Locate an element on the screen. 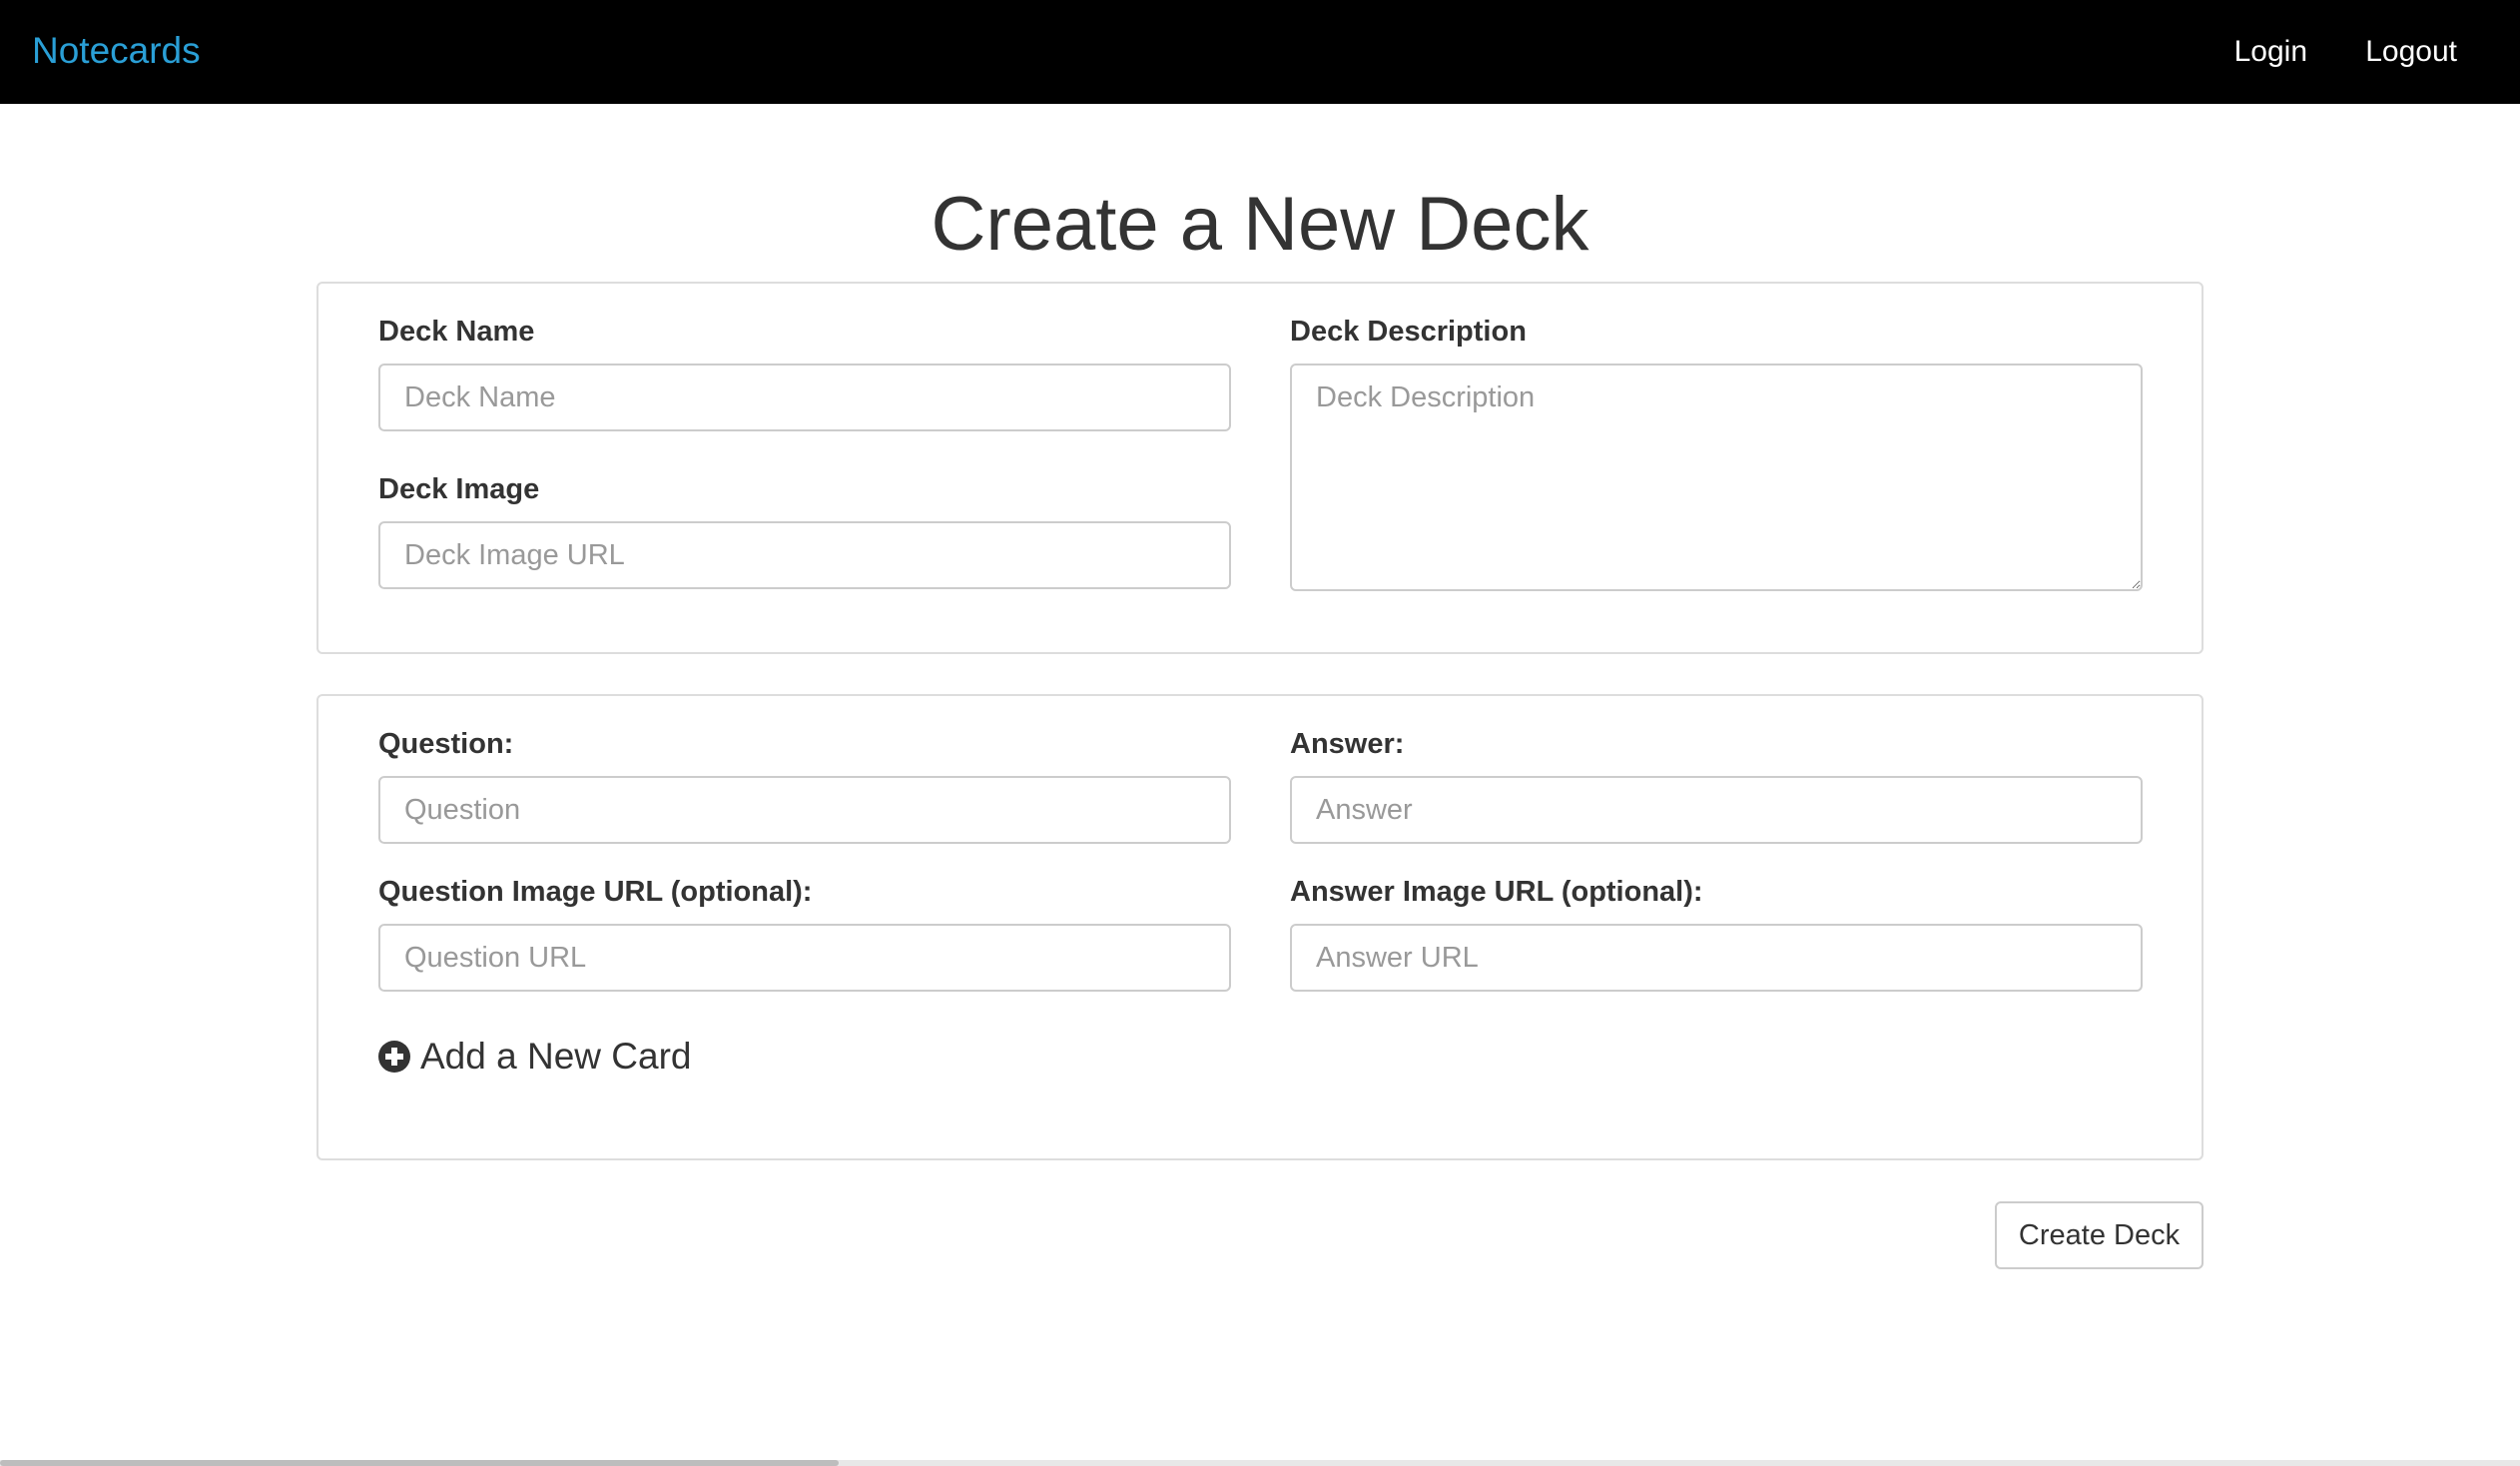 This screenshot has width=2520, height=1466. answer-image-input is located at coordinates (1716, 958).